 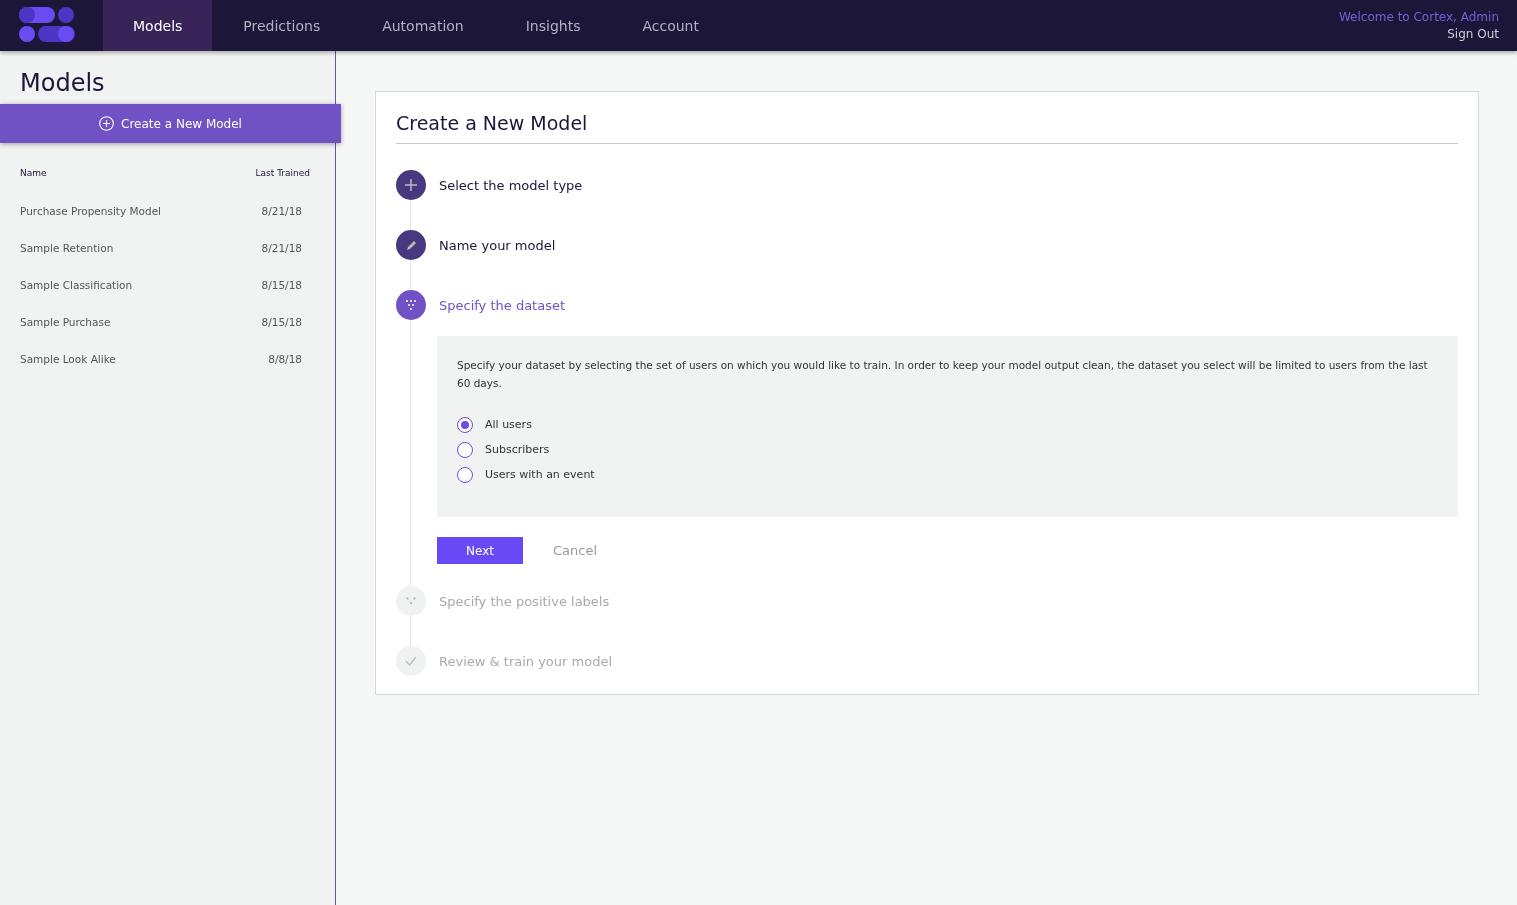 I want to click on step-label: Specify the dataset, so click(x=502, y=305).